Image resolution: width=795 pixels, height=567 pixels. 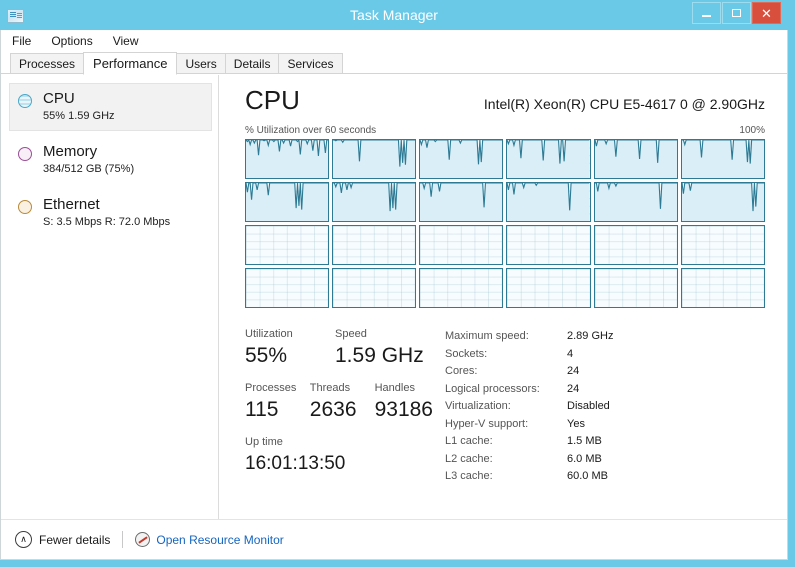 I want to click on ethernet-graph-icon, so click(x=25, y=207).